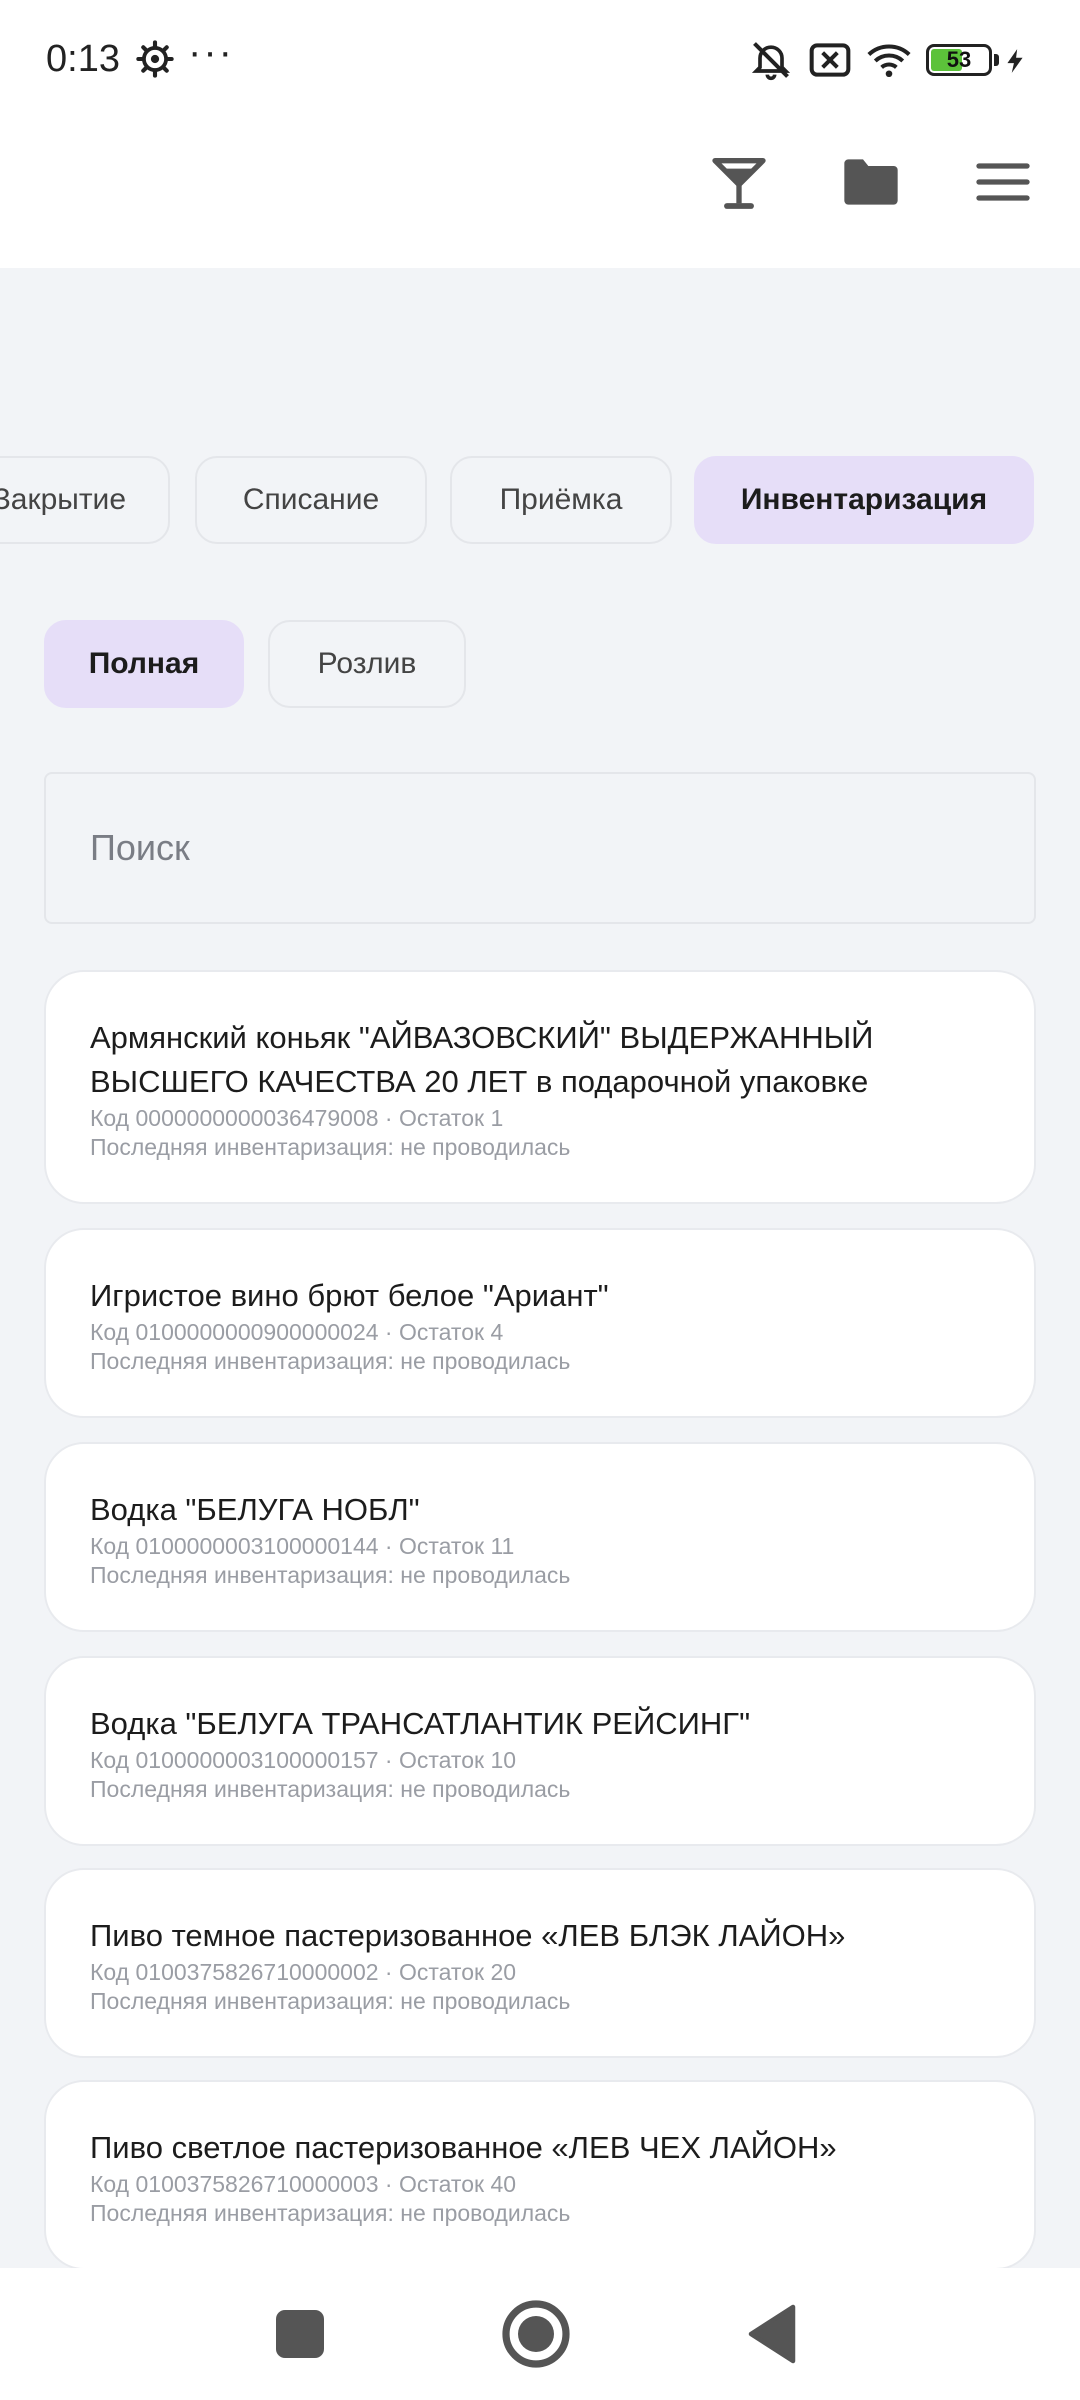 This screenshot has width=1080, height=2400. Describe the element at coordinates (303, 1760) in the screenshot. I see `item-code: Код 0100000003100000157 · Остаток 10` at that location.